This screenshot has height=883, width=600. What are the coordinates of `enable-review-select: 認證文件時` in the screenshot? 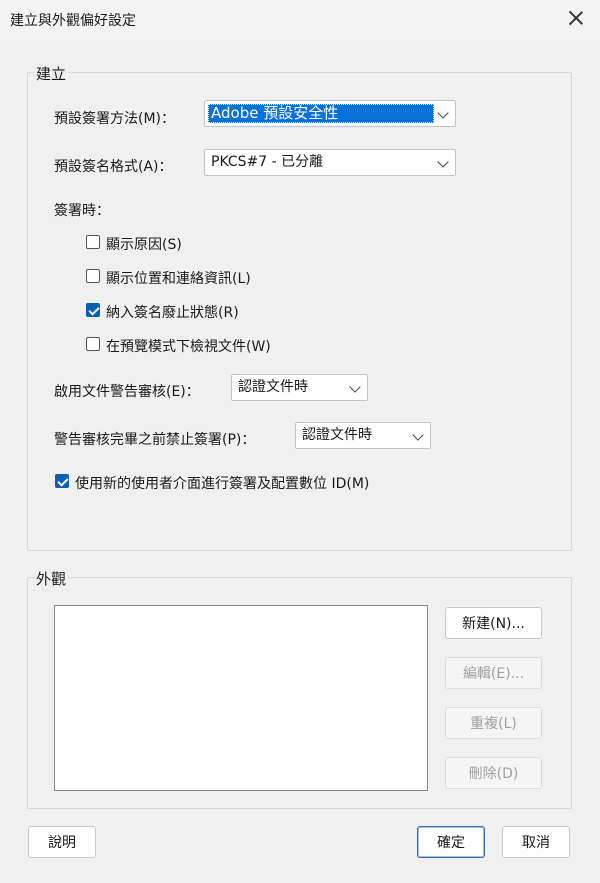 It's located at (299, 387).